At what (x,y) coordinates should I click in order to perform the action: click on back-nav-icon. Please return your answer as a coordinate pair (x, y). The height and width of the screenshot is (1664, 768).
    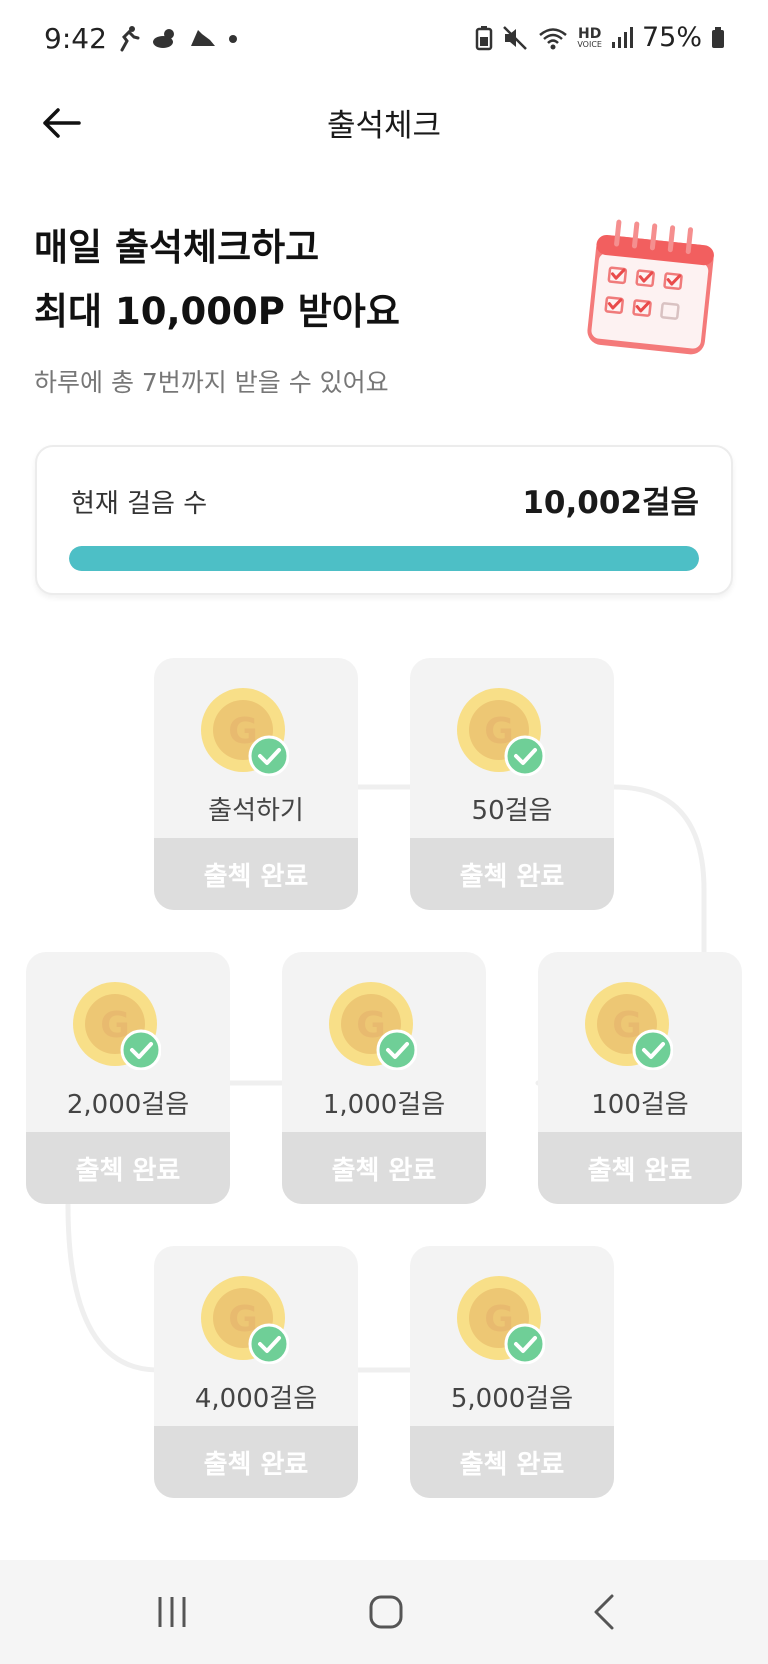
    Looking at the image, I should click on (604, 1612).